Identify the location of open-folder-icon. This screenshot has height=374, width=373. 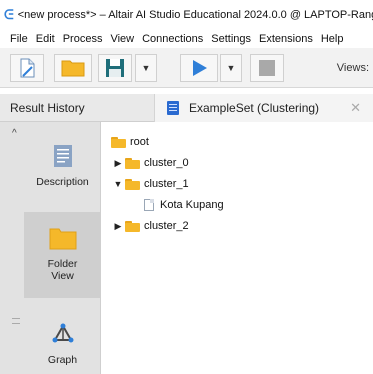
(73, 68).